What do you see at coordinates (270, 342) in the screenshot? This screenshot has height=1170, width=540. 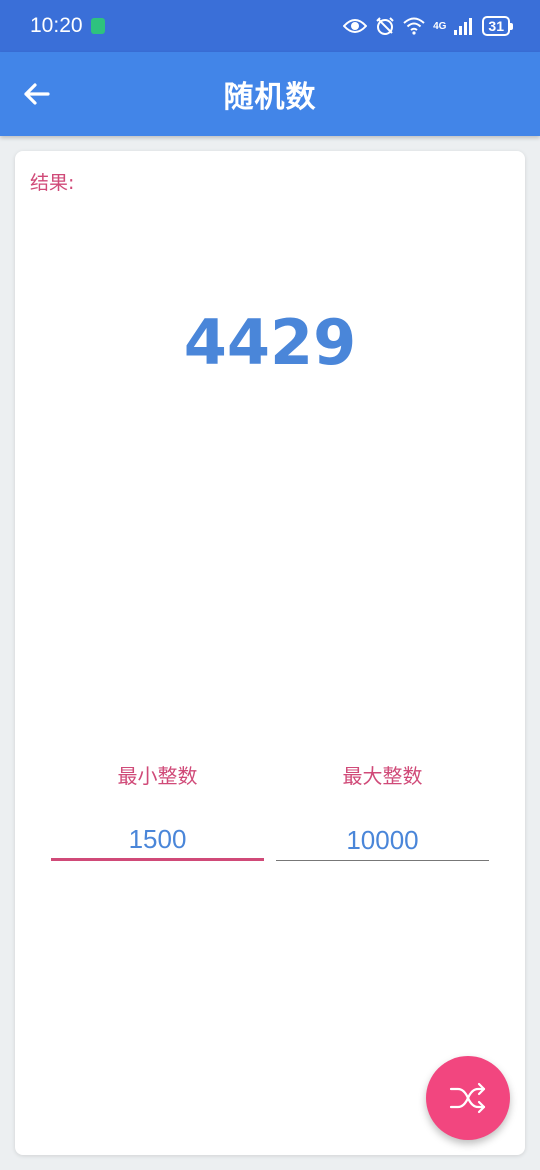 I see `result-value: 4429` at bounding box center [270, 342].